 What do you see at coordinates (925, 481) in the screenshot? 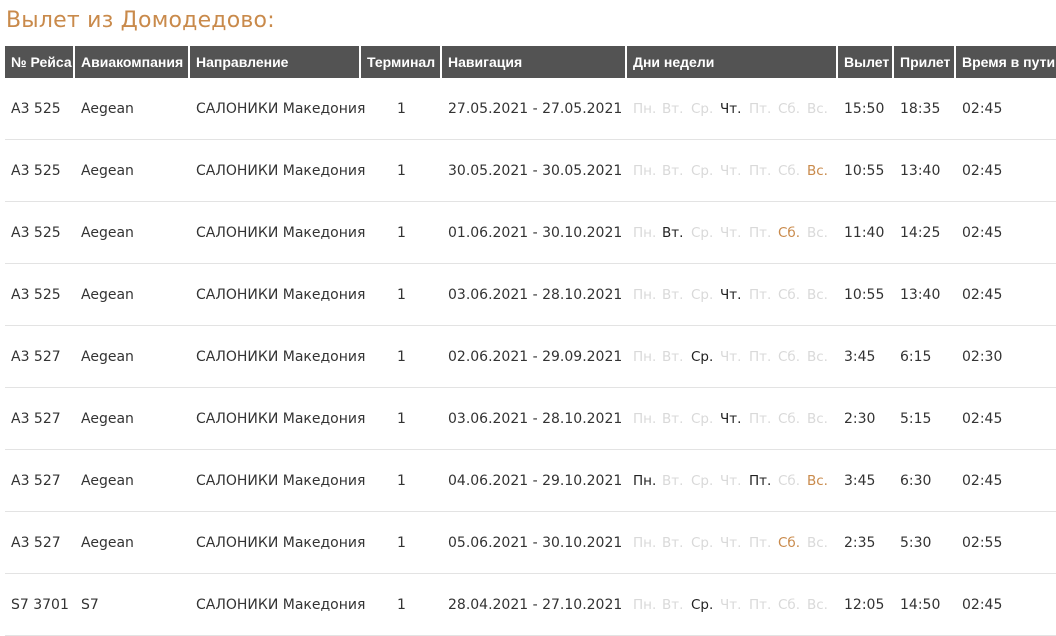
I see `arrival-time: 6:30` at bounding box center [925, 481].